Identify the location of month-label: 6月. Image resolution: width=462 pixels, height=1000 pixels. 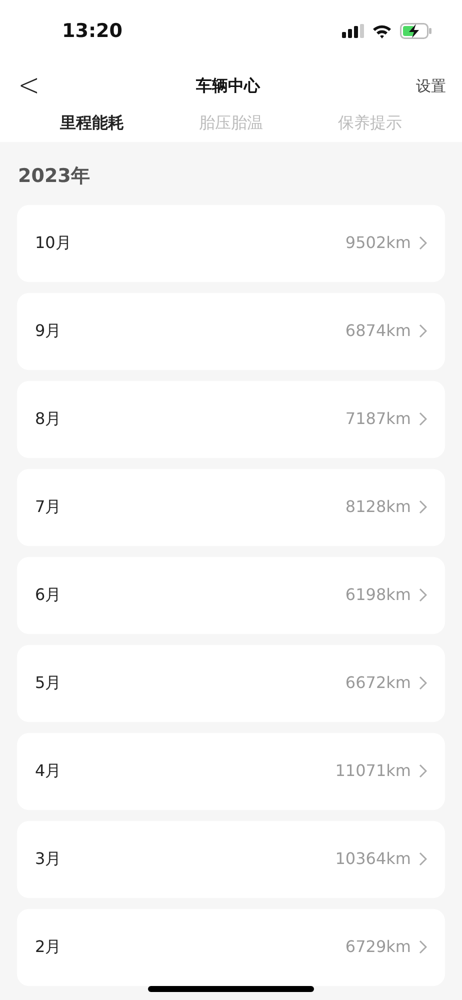
(48, 595).